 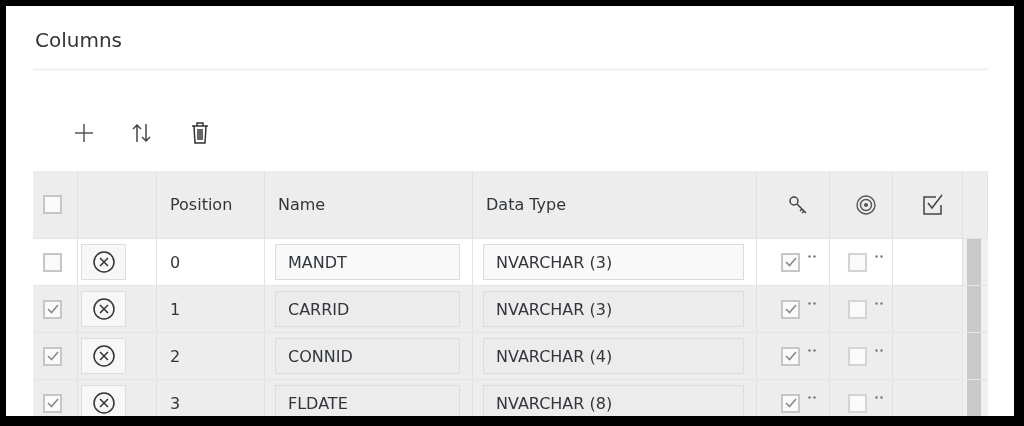 I want to click on select-all-checkbox, so click(x=52, y=204).